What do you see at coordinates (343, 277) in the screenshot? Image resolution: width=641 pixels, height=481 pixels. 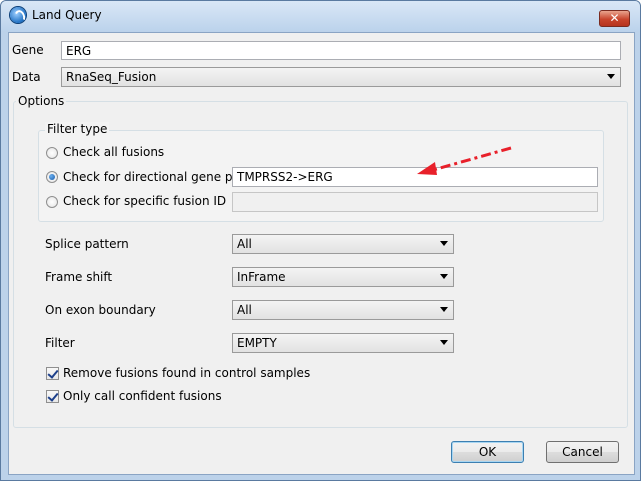 I see `frame-shift-select: InFrame` at bounding box center [343, 277].